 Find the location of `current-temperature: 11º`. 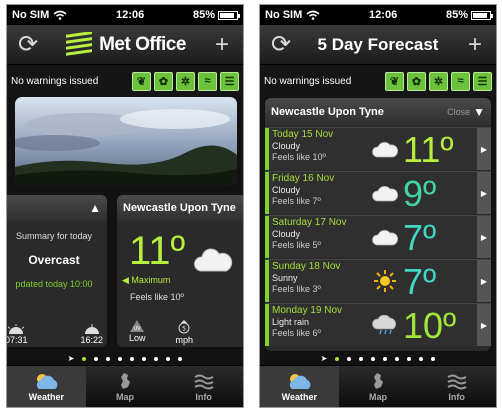

current-temperature: 11º is located at coordinates (157, 251).